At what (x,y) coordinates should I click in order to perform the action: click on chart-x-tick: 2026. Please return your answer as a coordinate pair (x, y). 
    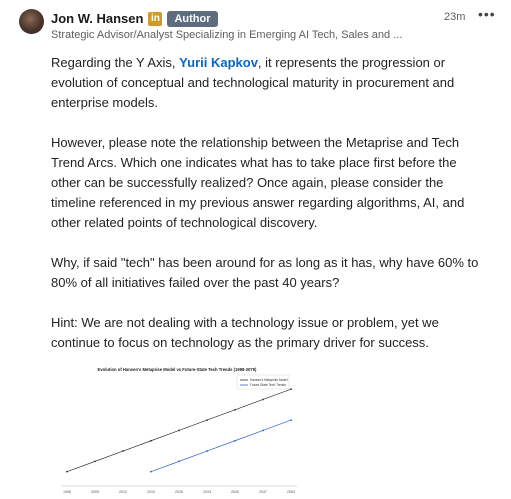
    Looking at the image, I should click on (179, 492).